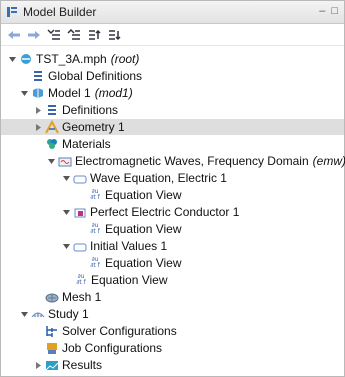 The image size is (345, 377). Describe the element at coordinates (192, 161) in the screenshot. I see `tree-node-label: Electromagnetic Waves, Frequency Domain` at that location.